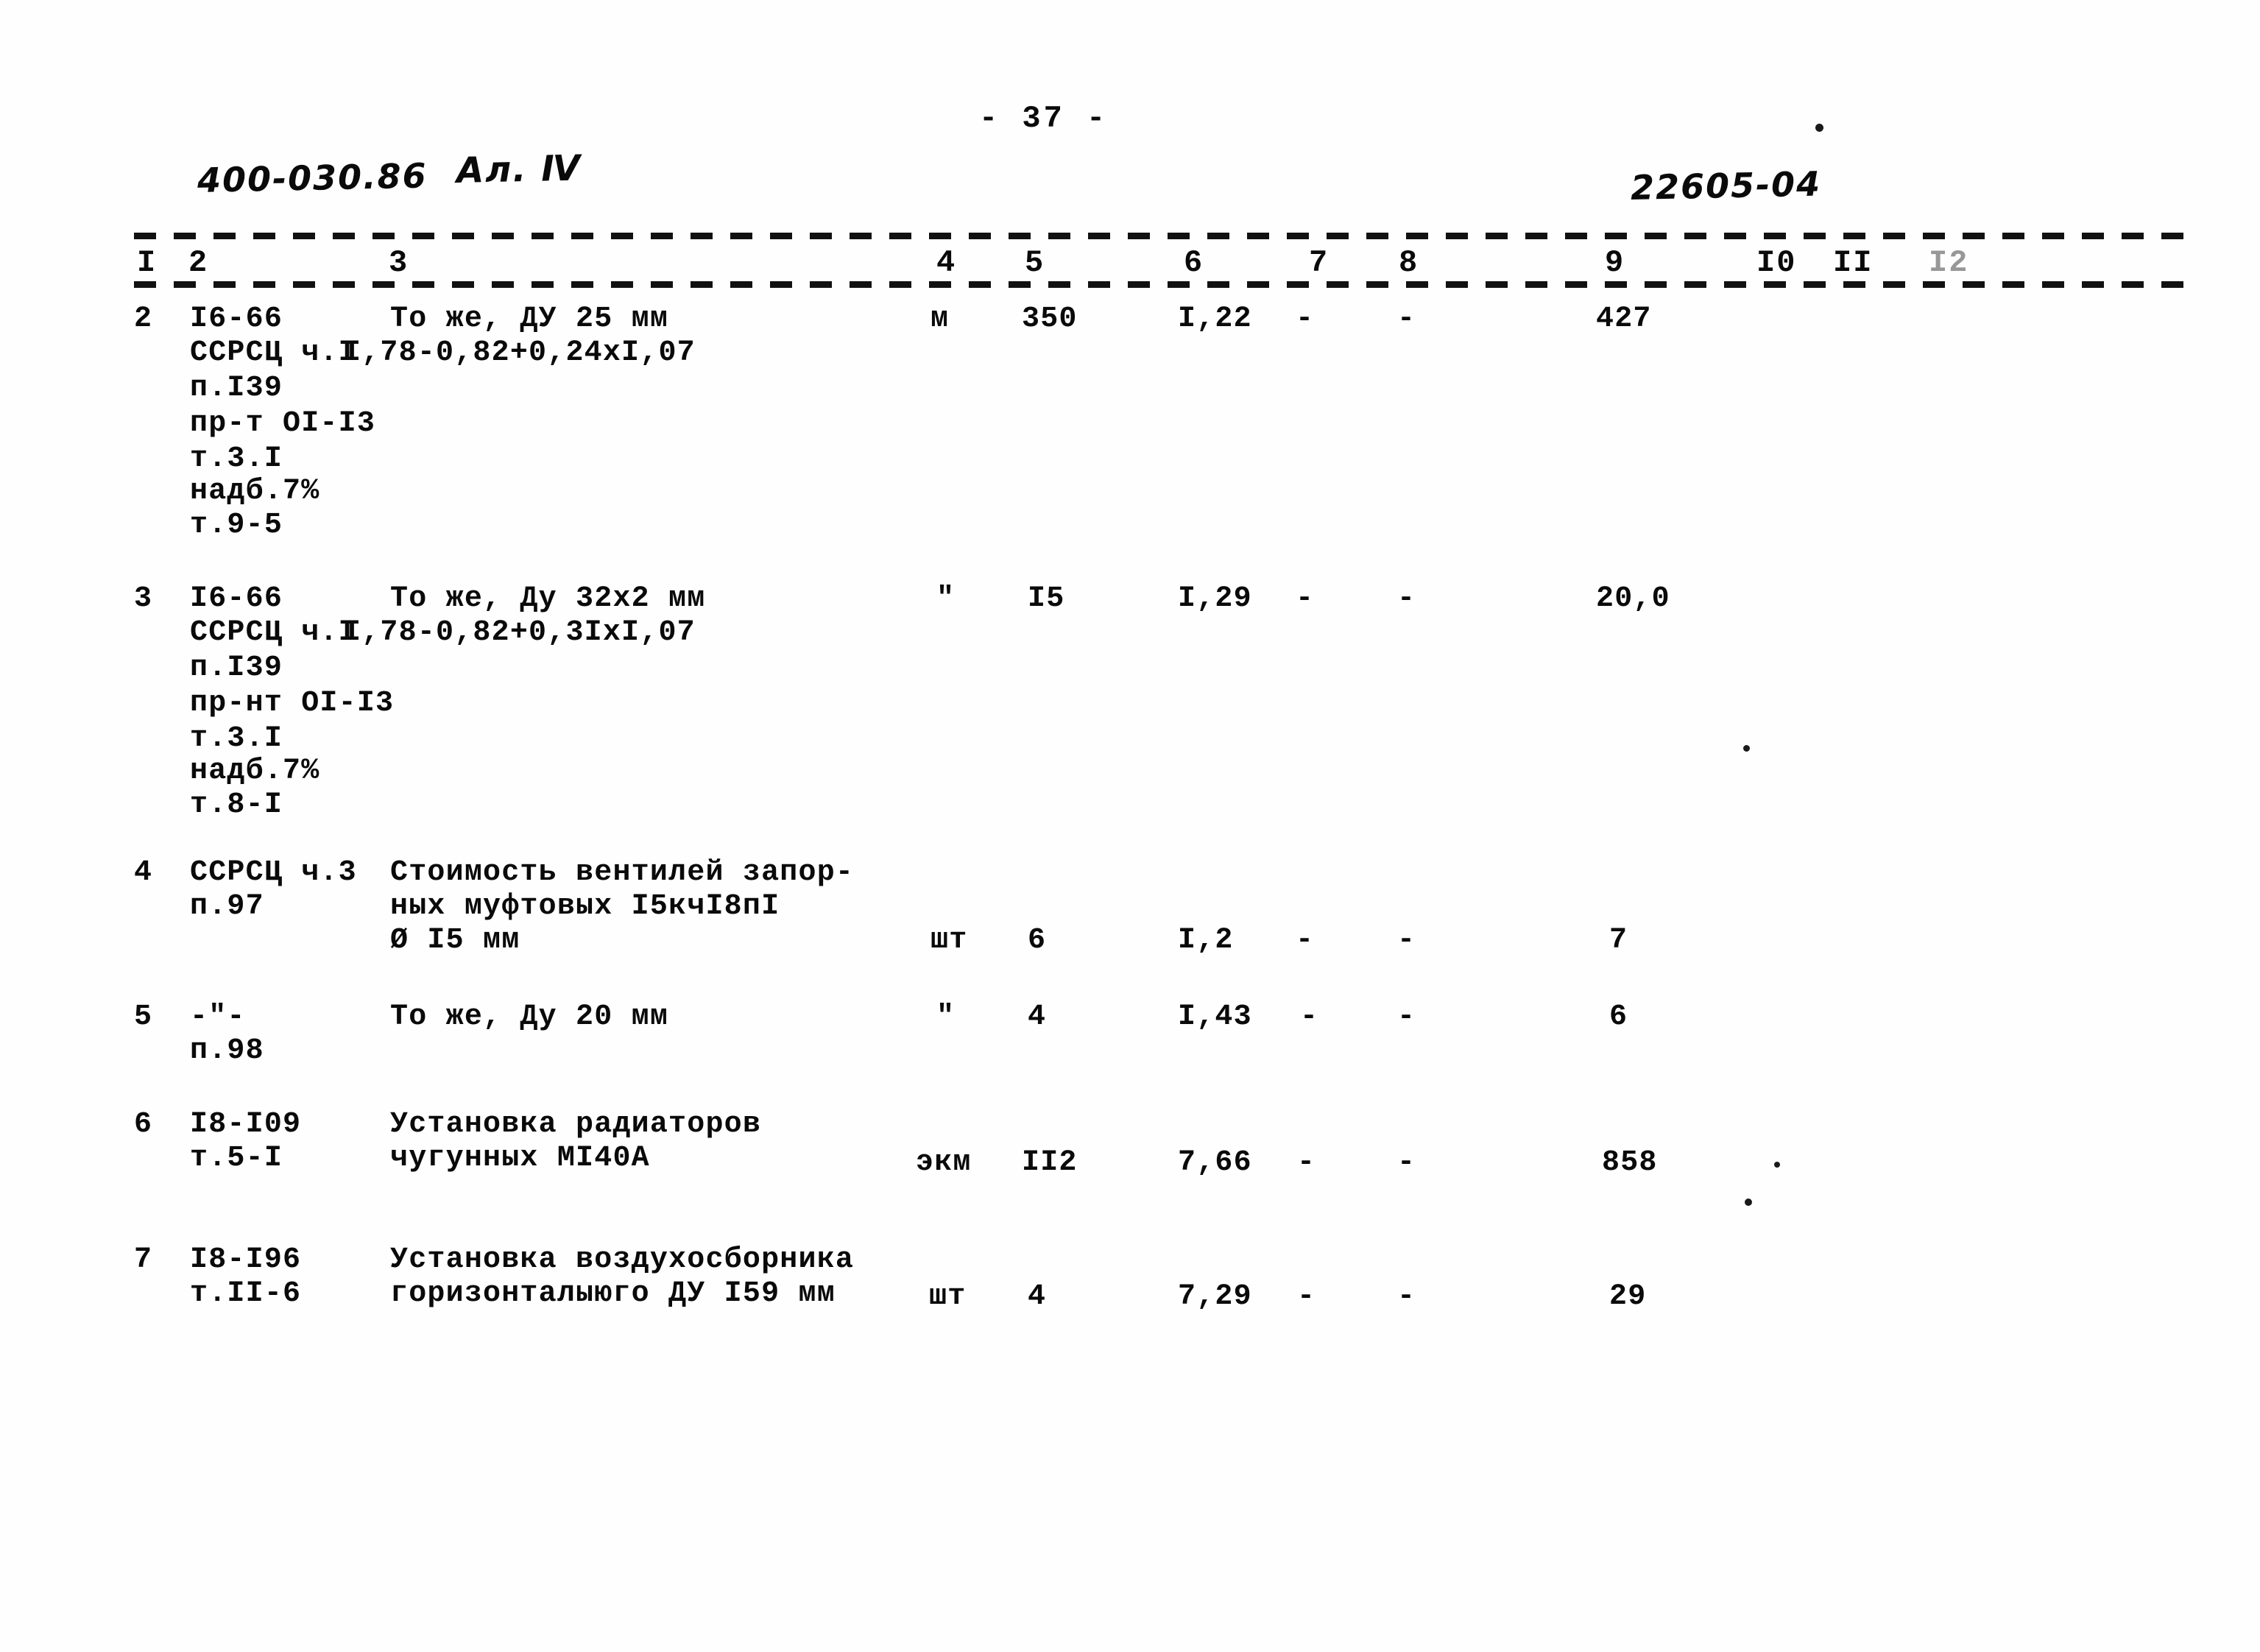  I want to click on row-code-line: пр-нт OI-I3, so click(292, 703).